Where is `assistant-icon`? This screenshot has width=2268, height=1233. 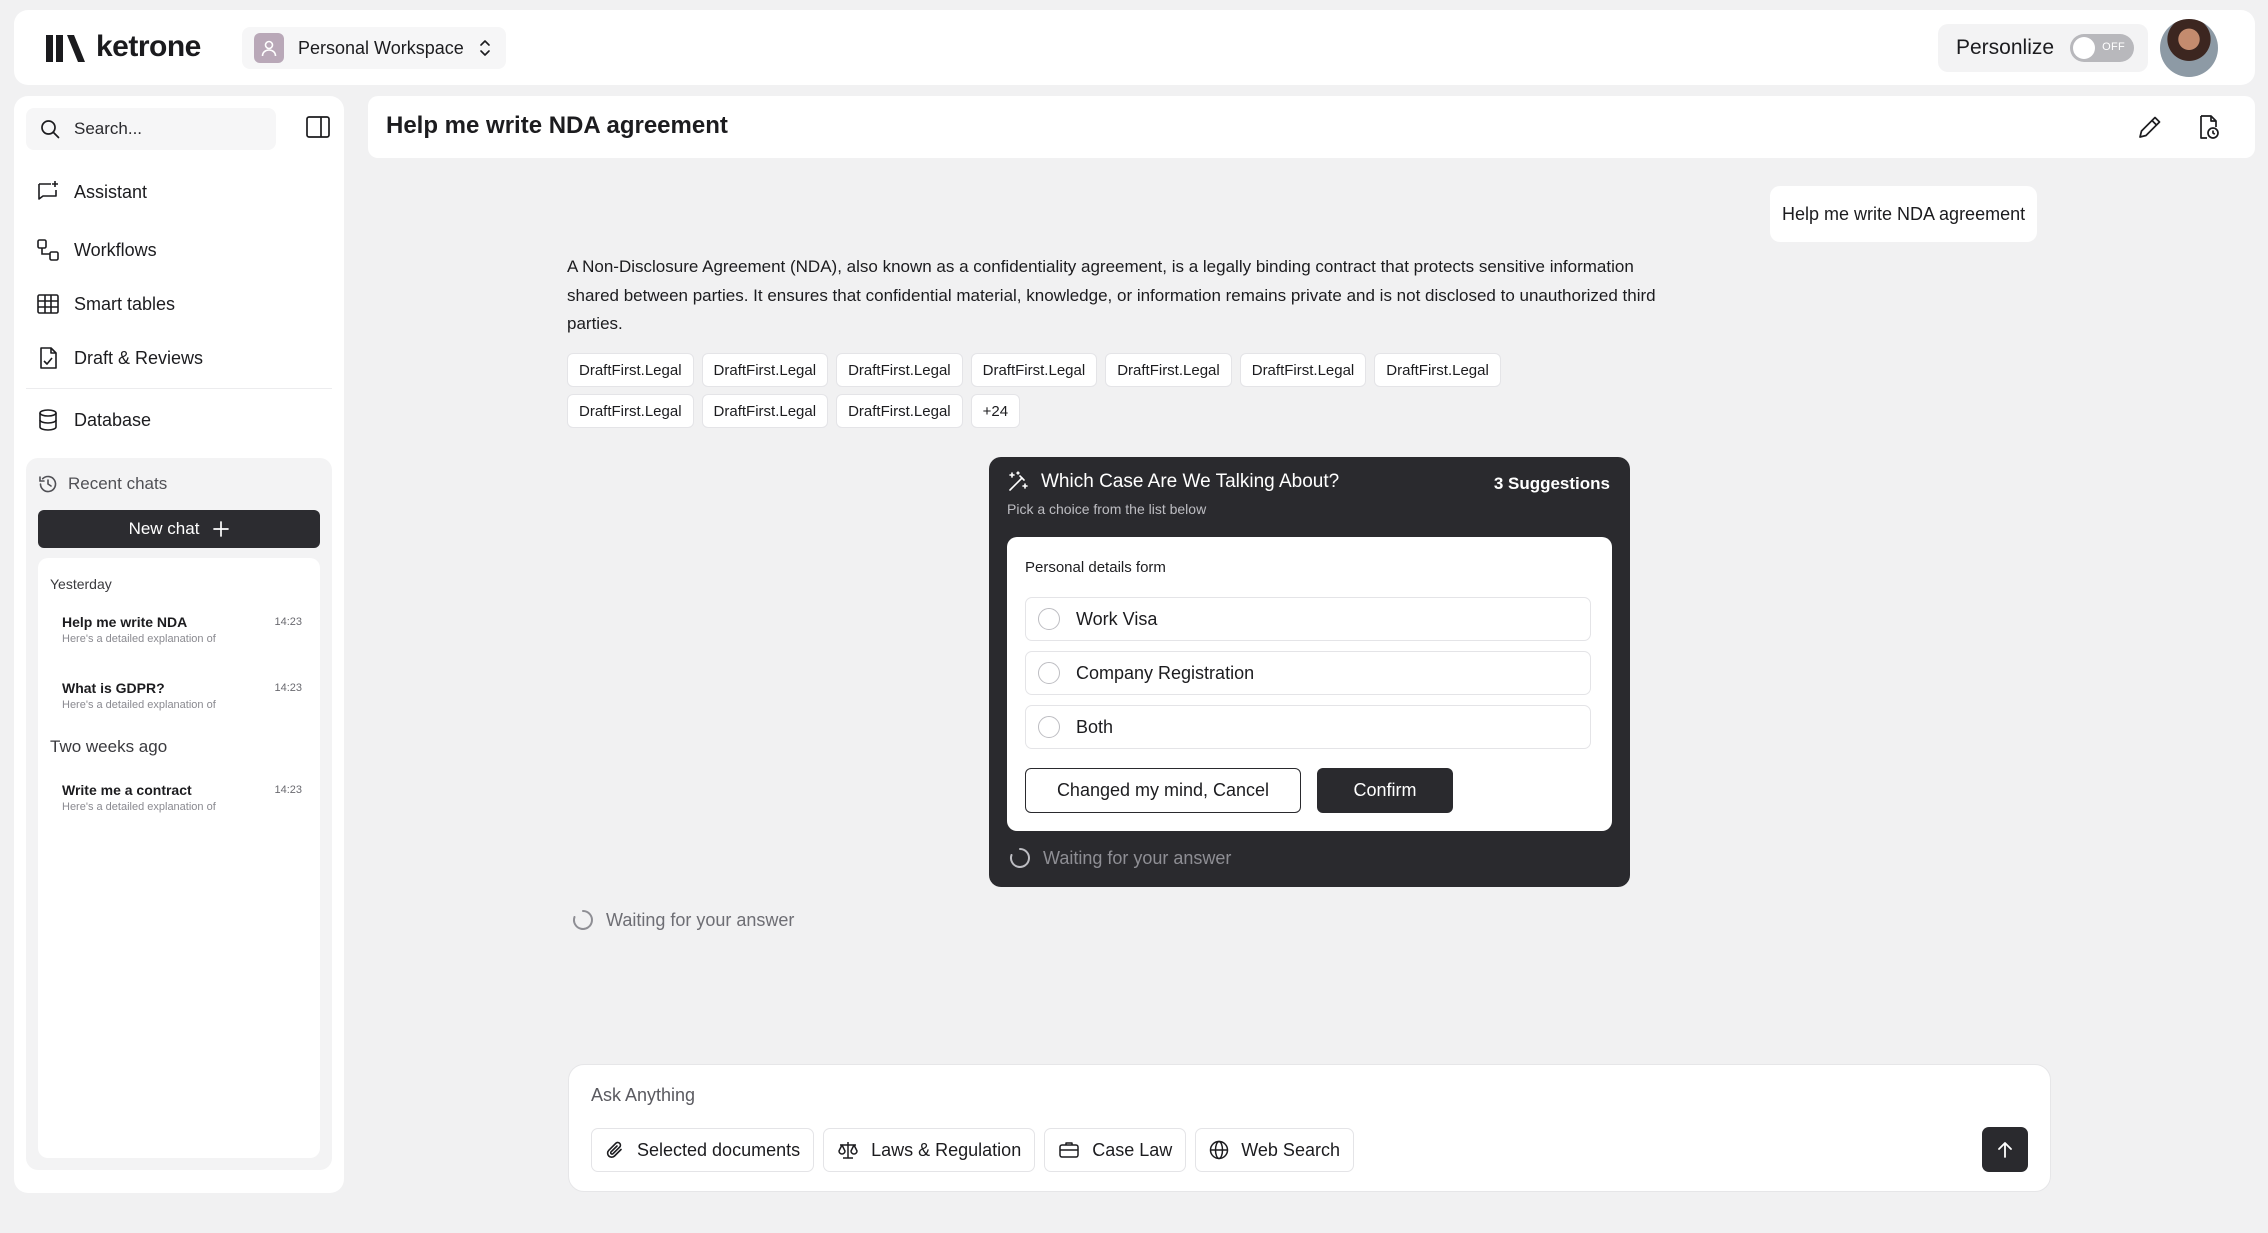
assistant-icon is located at coordinates (48, 190).